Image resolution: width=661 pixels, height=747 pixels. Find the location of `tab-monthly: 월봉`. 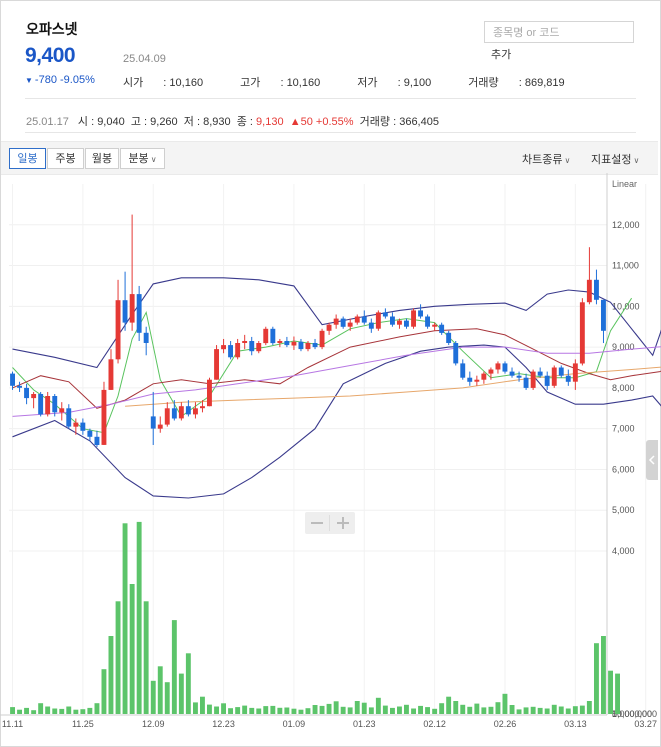

tab-monthly: 월봉 is located at coordinates (102, 158).